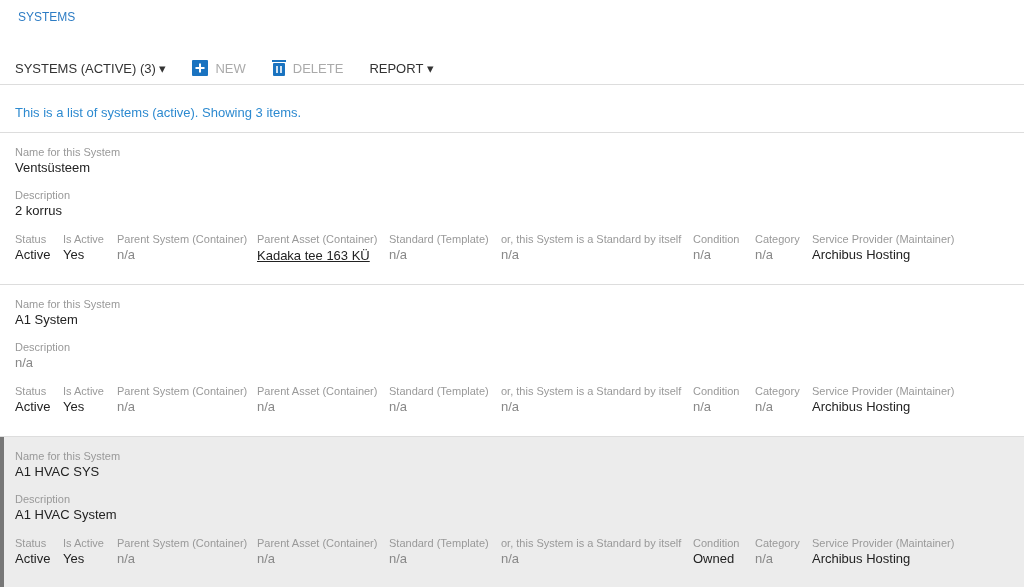  Describe the element at coordinates (47, 320) in the screenshot. I see `system-name: A1 System` at that location.